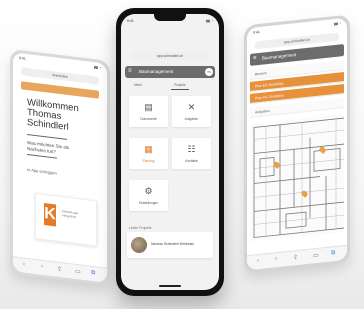 The image size is (364, 309). I want to click on k-logo: K, so click(50, 215).